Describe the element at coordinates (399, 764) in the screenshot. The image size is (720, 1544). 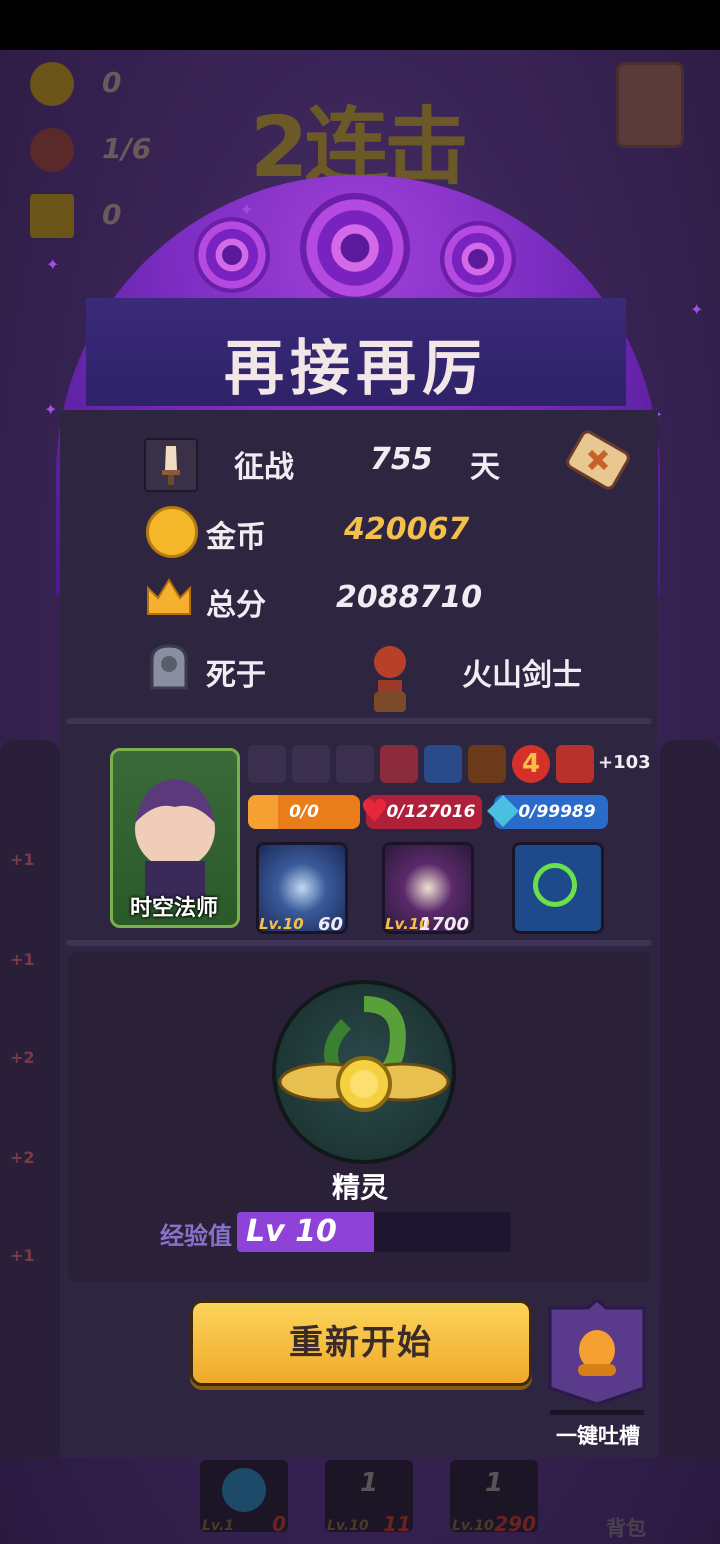
I see `heart-item-icon` at that location.